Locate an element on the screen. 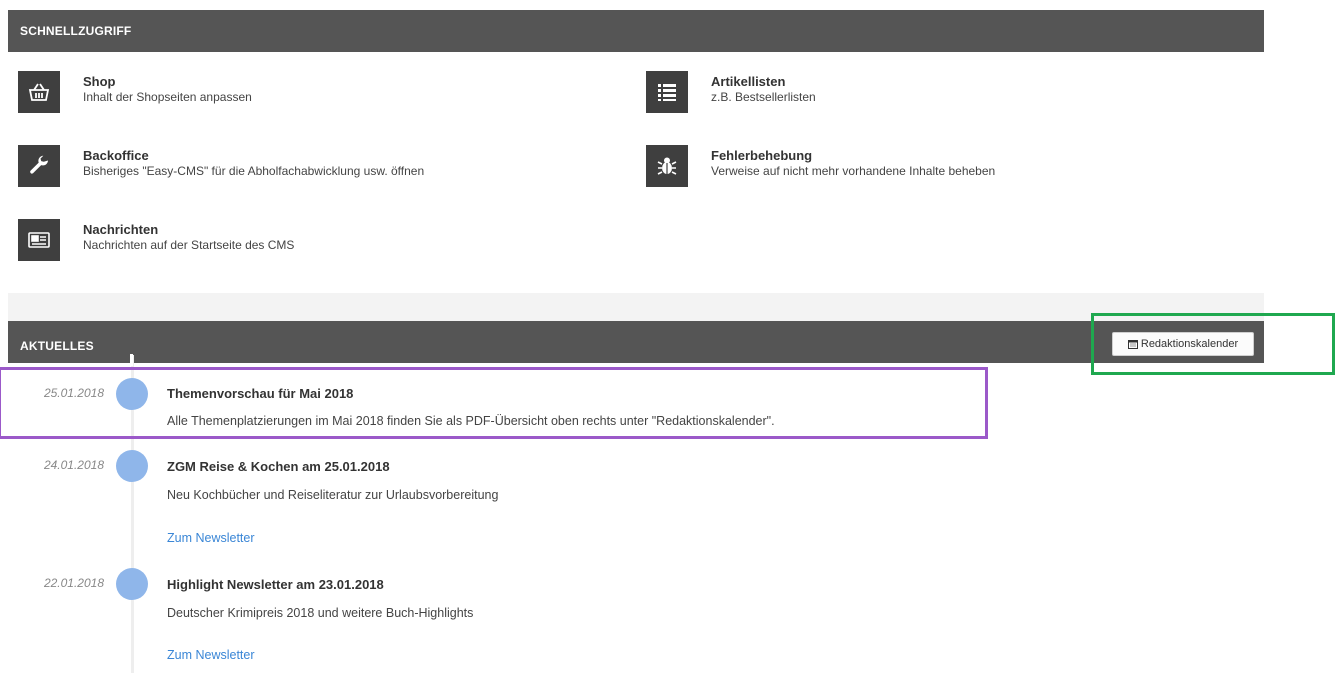  news-date: 24.01.2018 is located at coordinates (73, 465).